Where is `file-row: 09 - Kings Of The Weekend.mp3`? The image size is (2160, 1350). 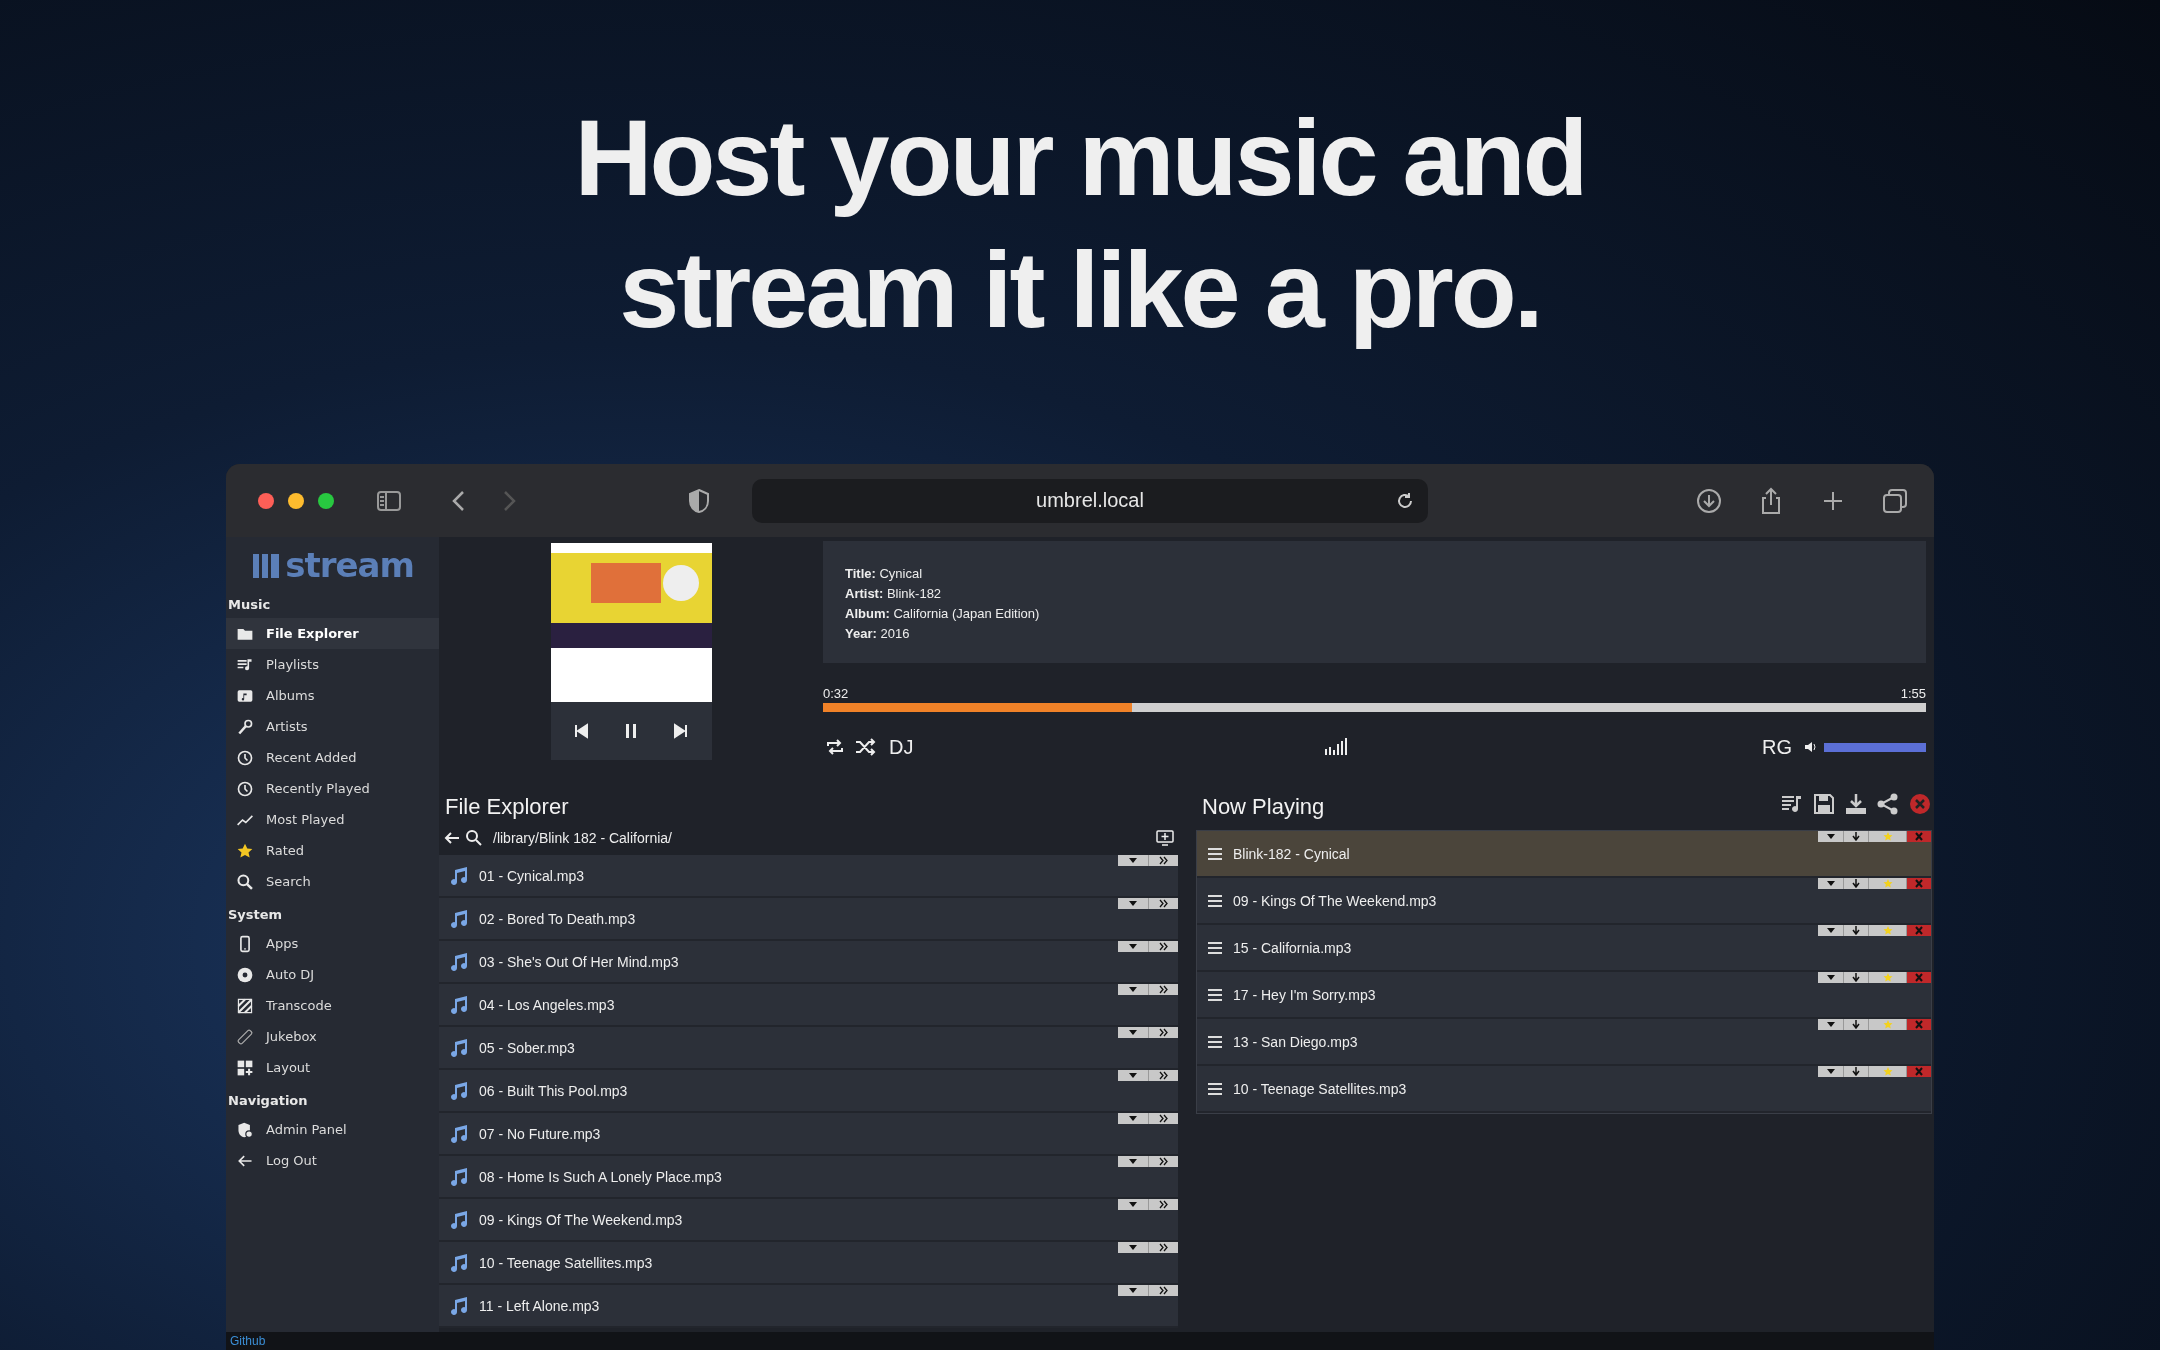
file-row: 09 - Kings Of The Weekend.mp3 is located at coordinates (808, 1220).